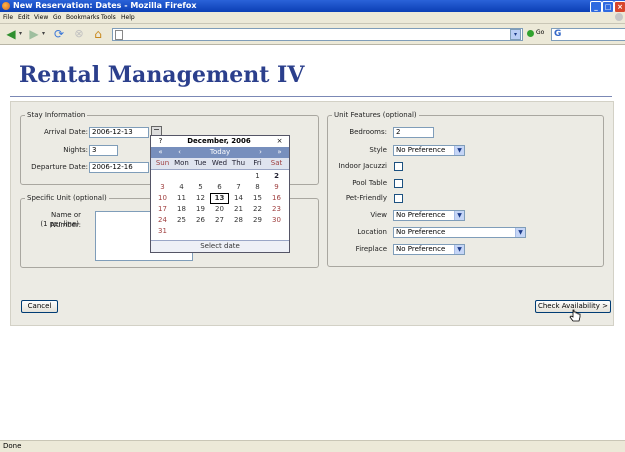 Image resolution: width=625 pixels, height=452 pixels. I want to click on menu-go: Go, so click(57, 17).